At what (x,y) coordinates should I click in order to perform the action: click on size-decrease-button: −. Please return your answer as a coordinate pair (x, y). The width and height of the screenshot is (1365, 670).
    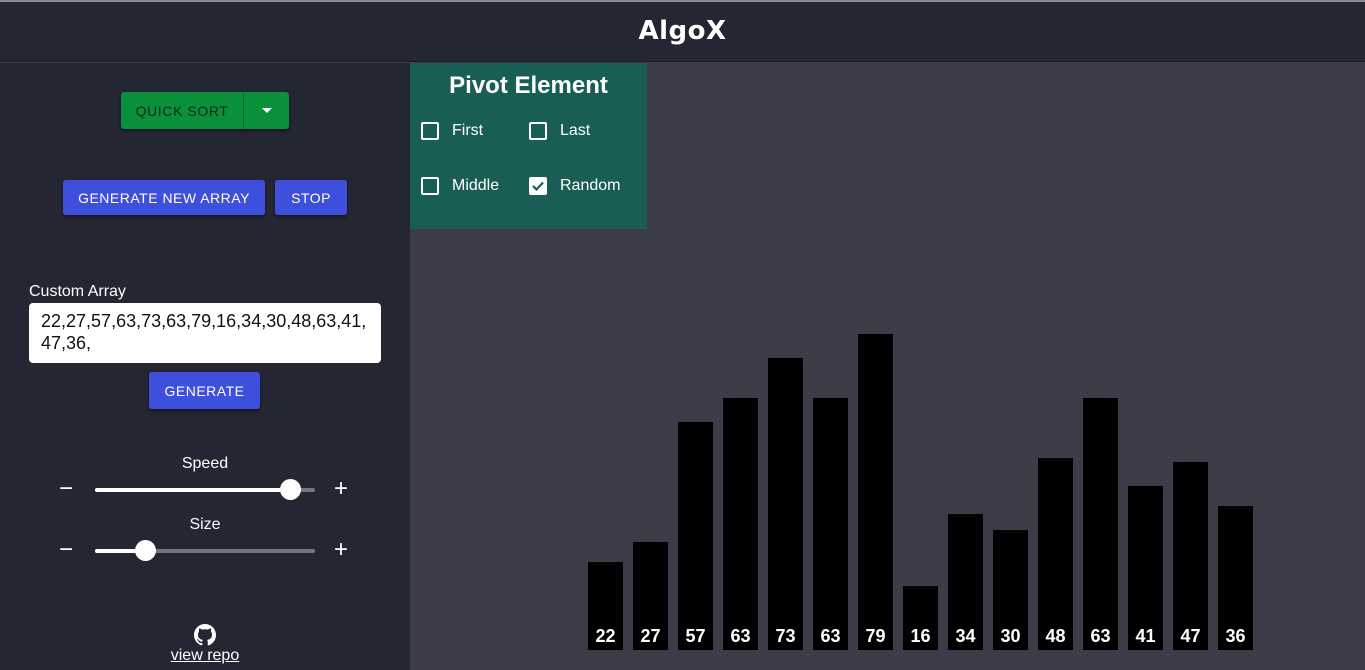
    Looking at the image, I should click on (66, 550).